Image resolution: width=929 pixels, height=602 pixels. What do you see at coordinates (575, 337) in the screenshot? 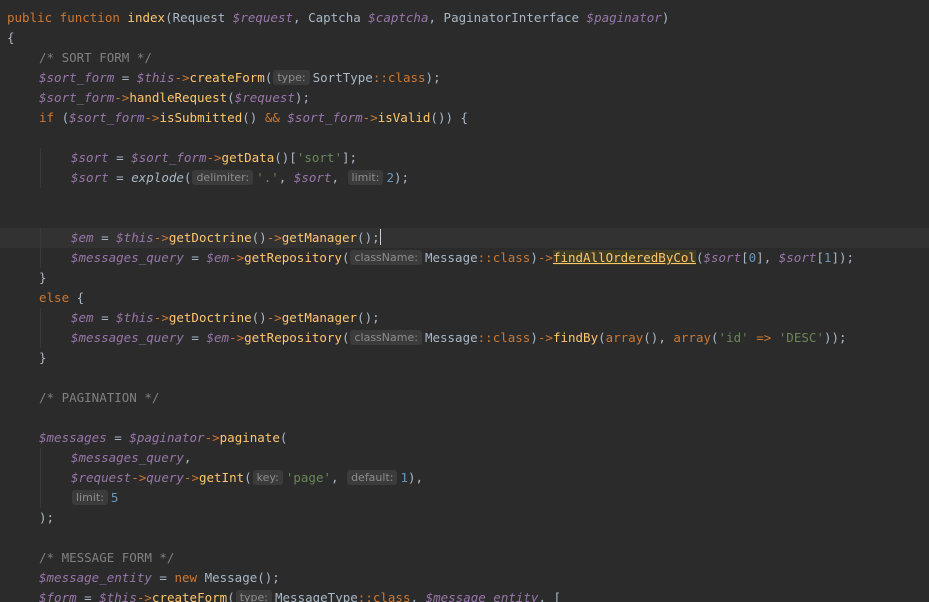
I see `code-token: findBy` at bounding box center [575, 337].